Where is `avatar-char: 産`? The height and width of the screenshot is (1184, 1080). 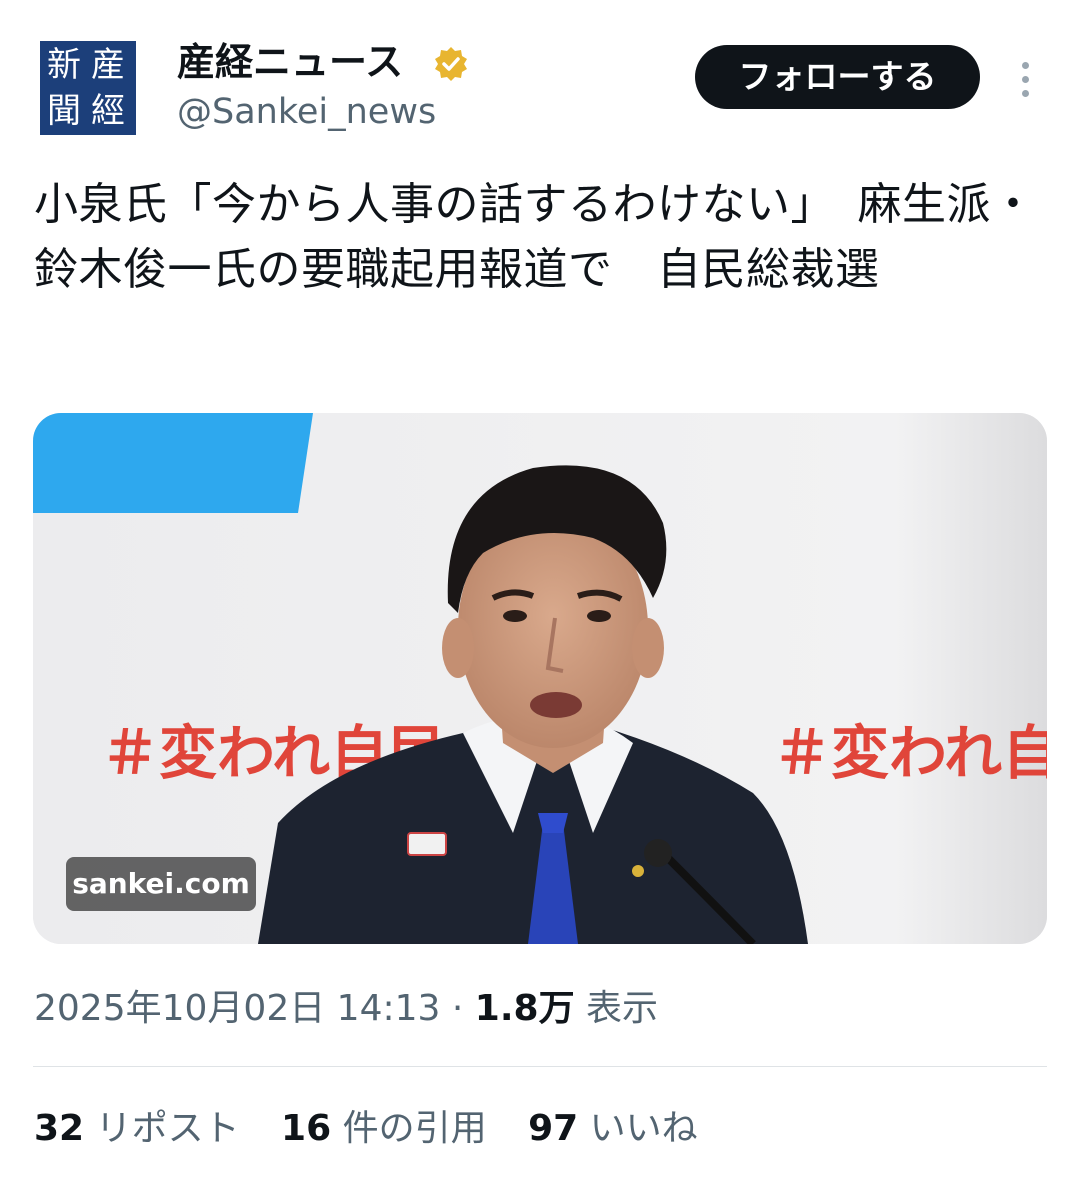 avatar-char: 産 is located at coordinates (108, 65).